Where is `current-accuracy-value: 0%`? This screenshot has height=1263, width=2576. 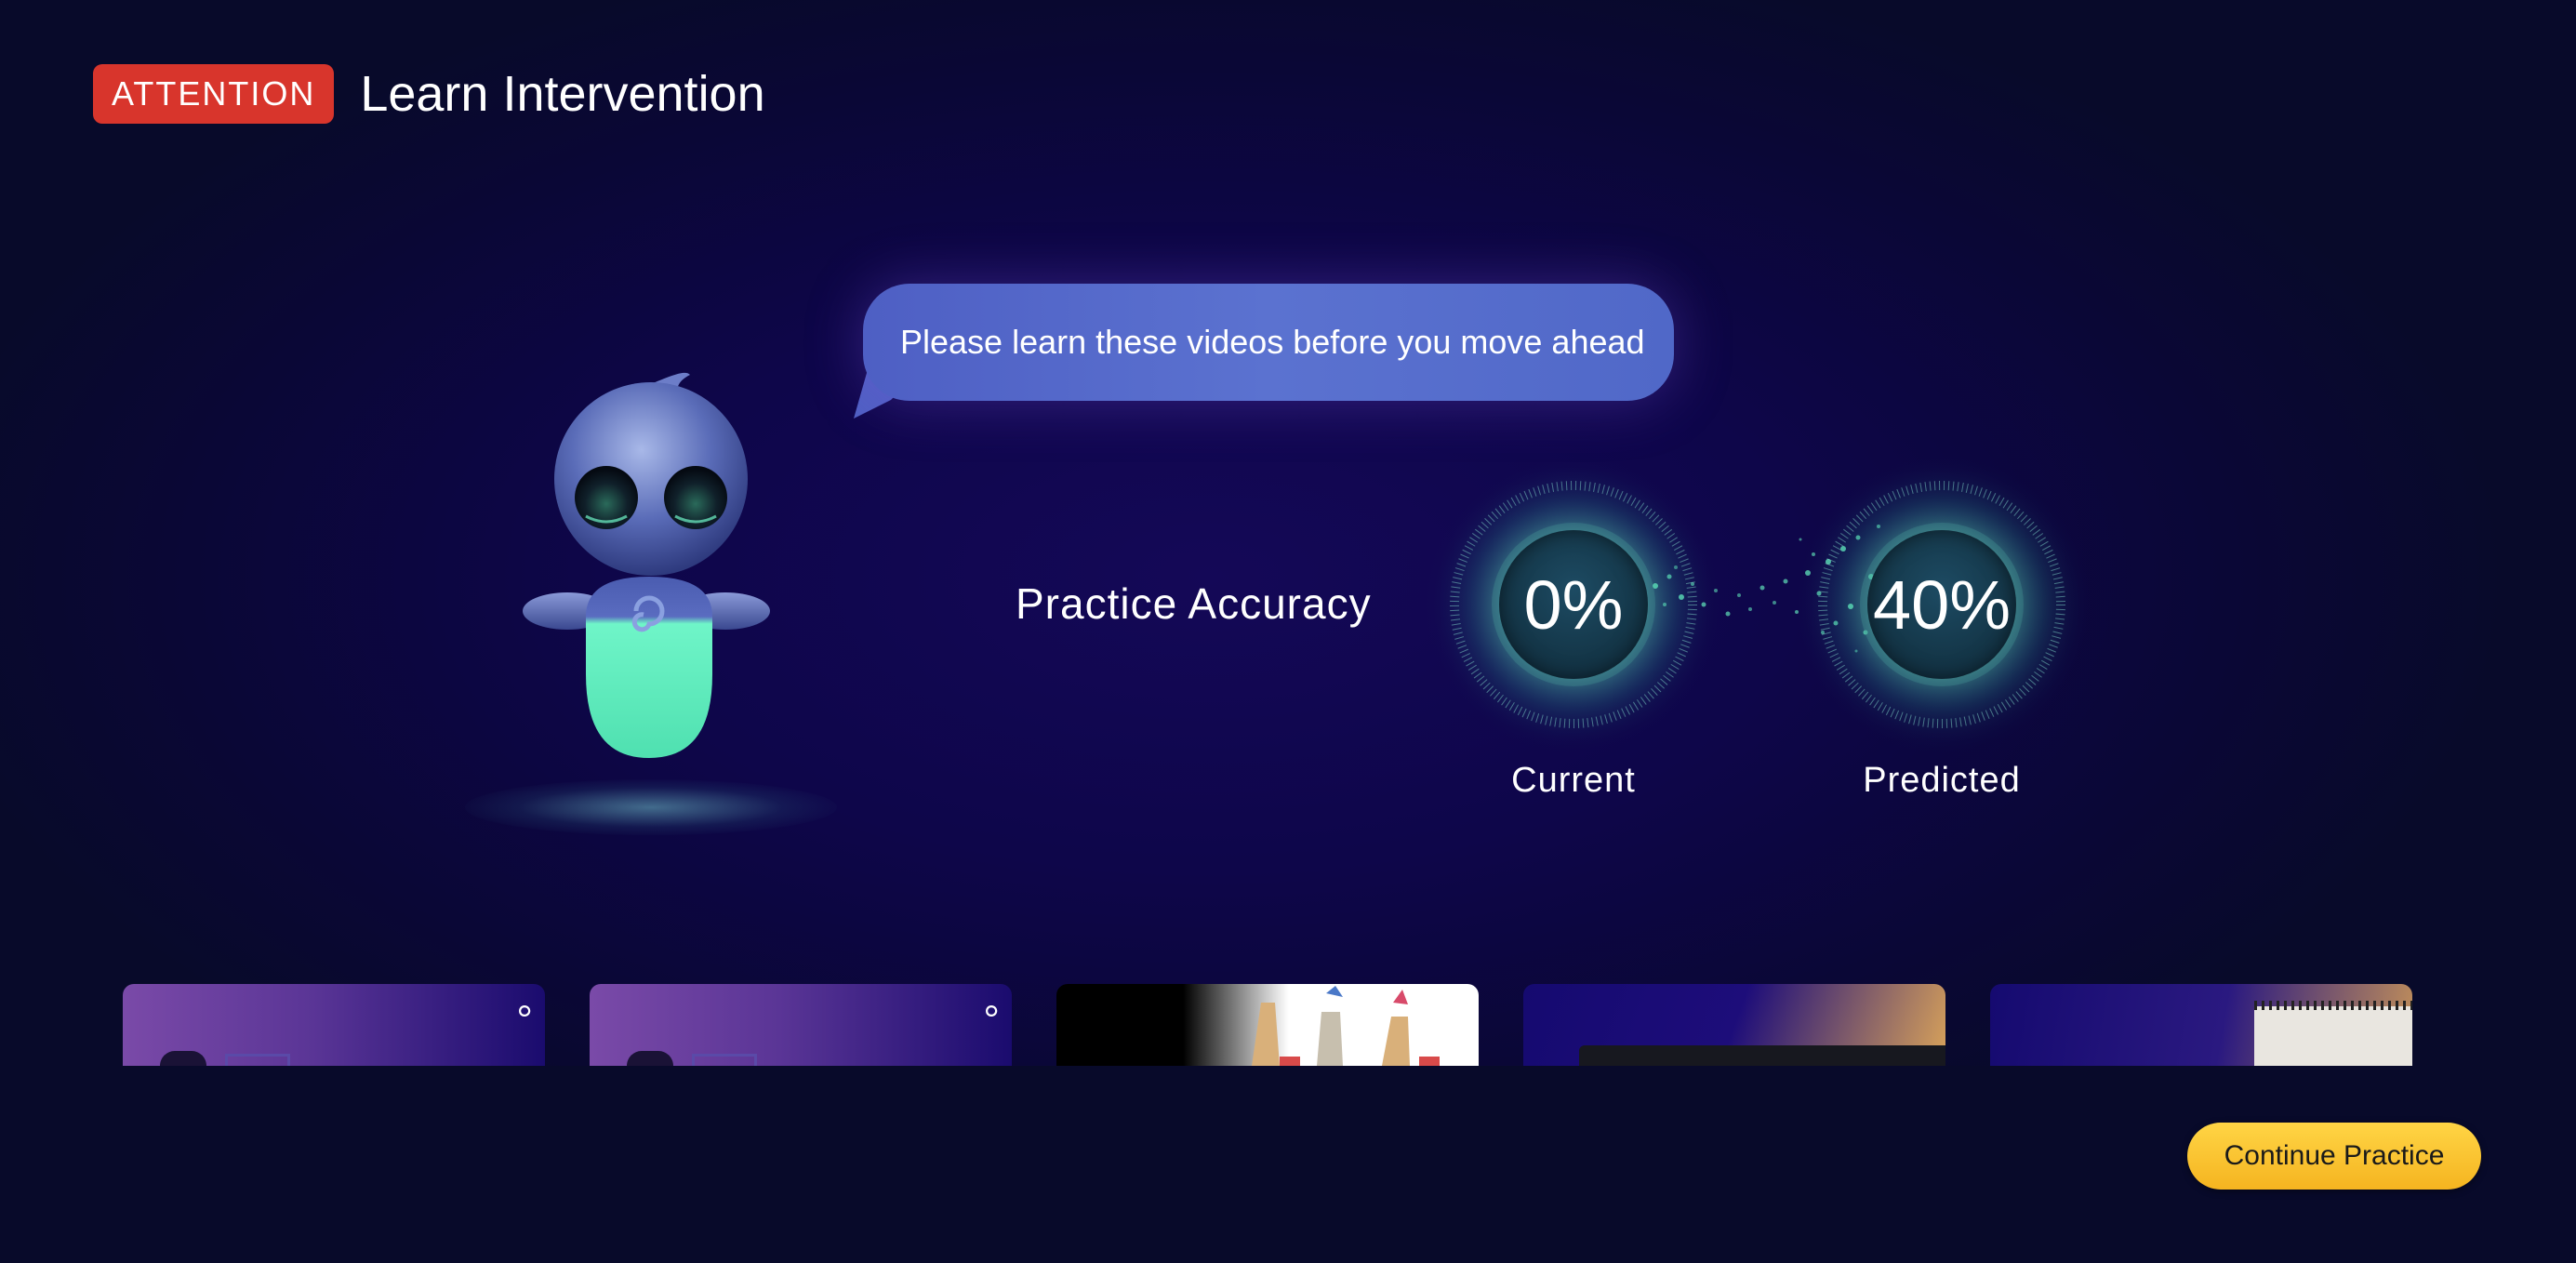
current-accuracy-value: 0% is located at coordinates (1573, 604).